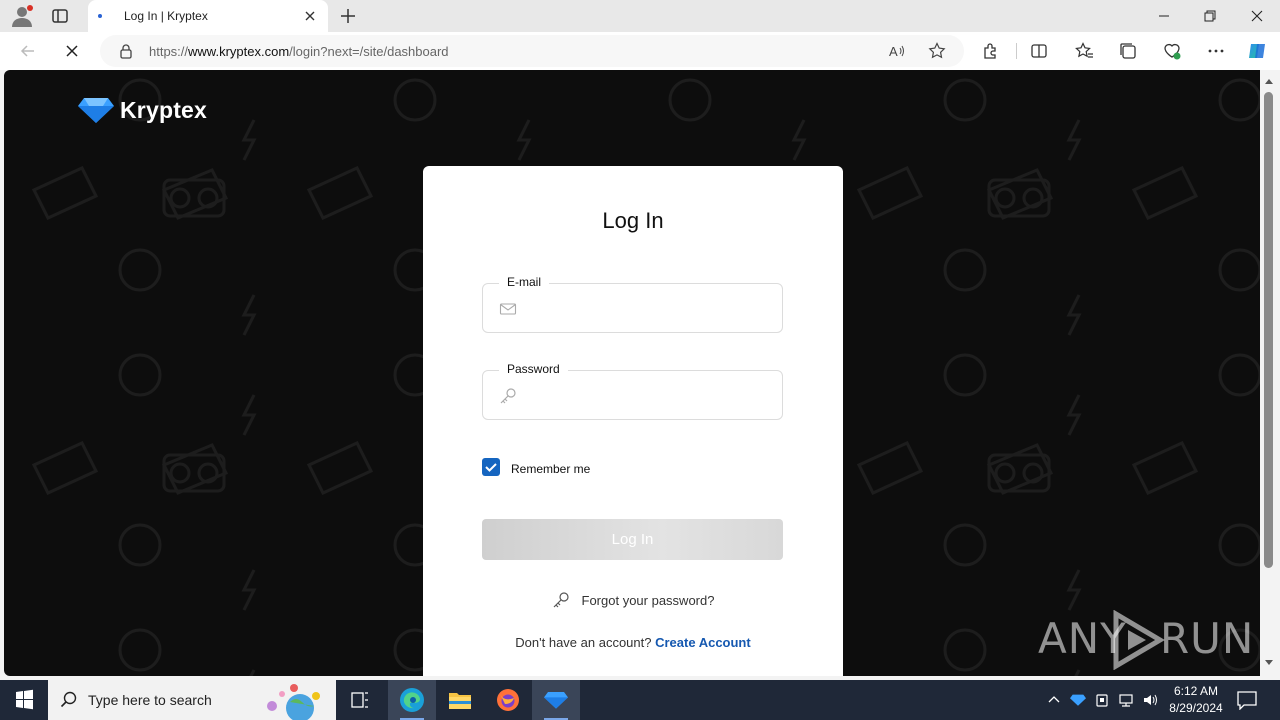 The image size is (1280, 720). I want to click on firefox-icon, so click(508, 700).